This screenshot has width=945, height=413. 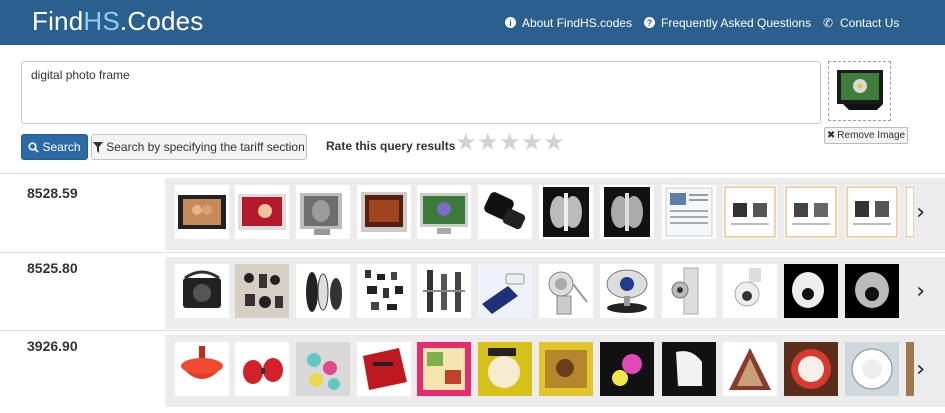 I want to click on logo-text-find: Find, so click(x=58, y=21).